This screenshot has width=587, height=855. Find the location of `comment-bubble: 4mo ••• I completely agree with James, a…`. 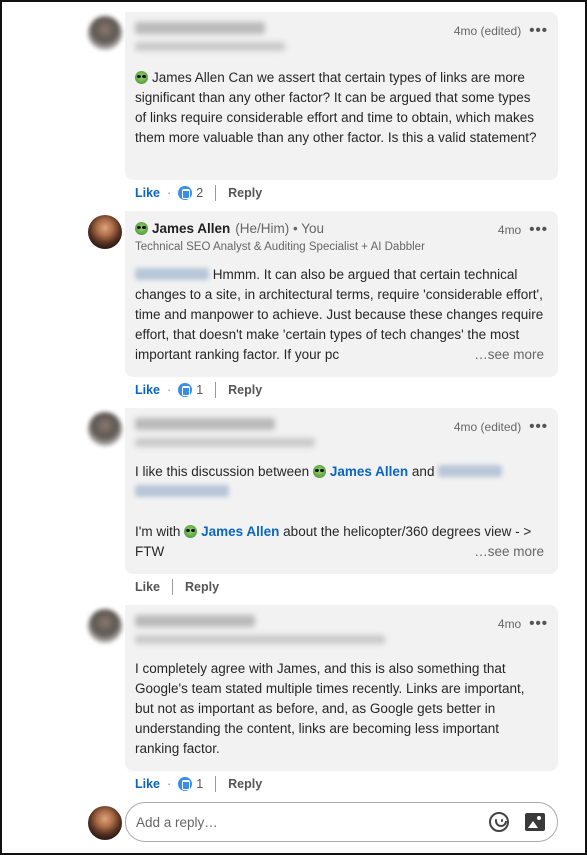

comment-bubble: 4mo ••• I completely agree with James, a… is located at coordinates (341, 688).